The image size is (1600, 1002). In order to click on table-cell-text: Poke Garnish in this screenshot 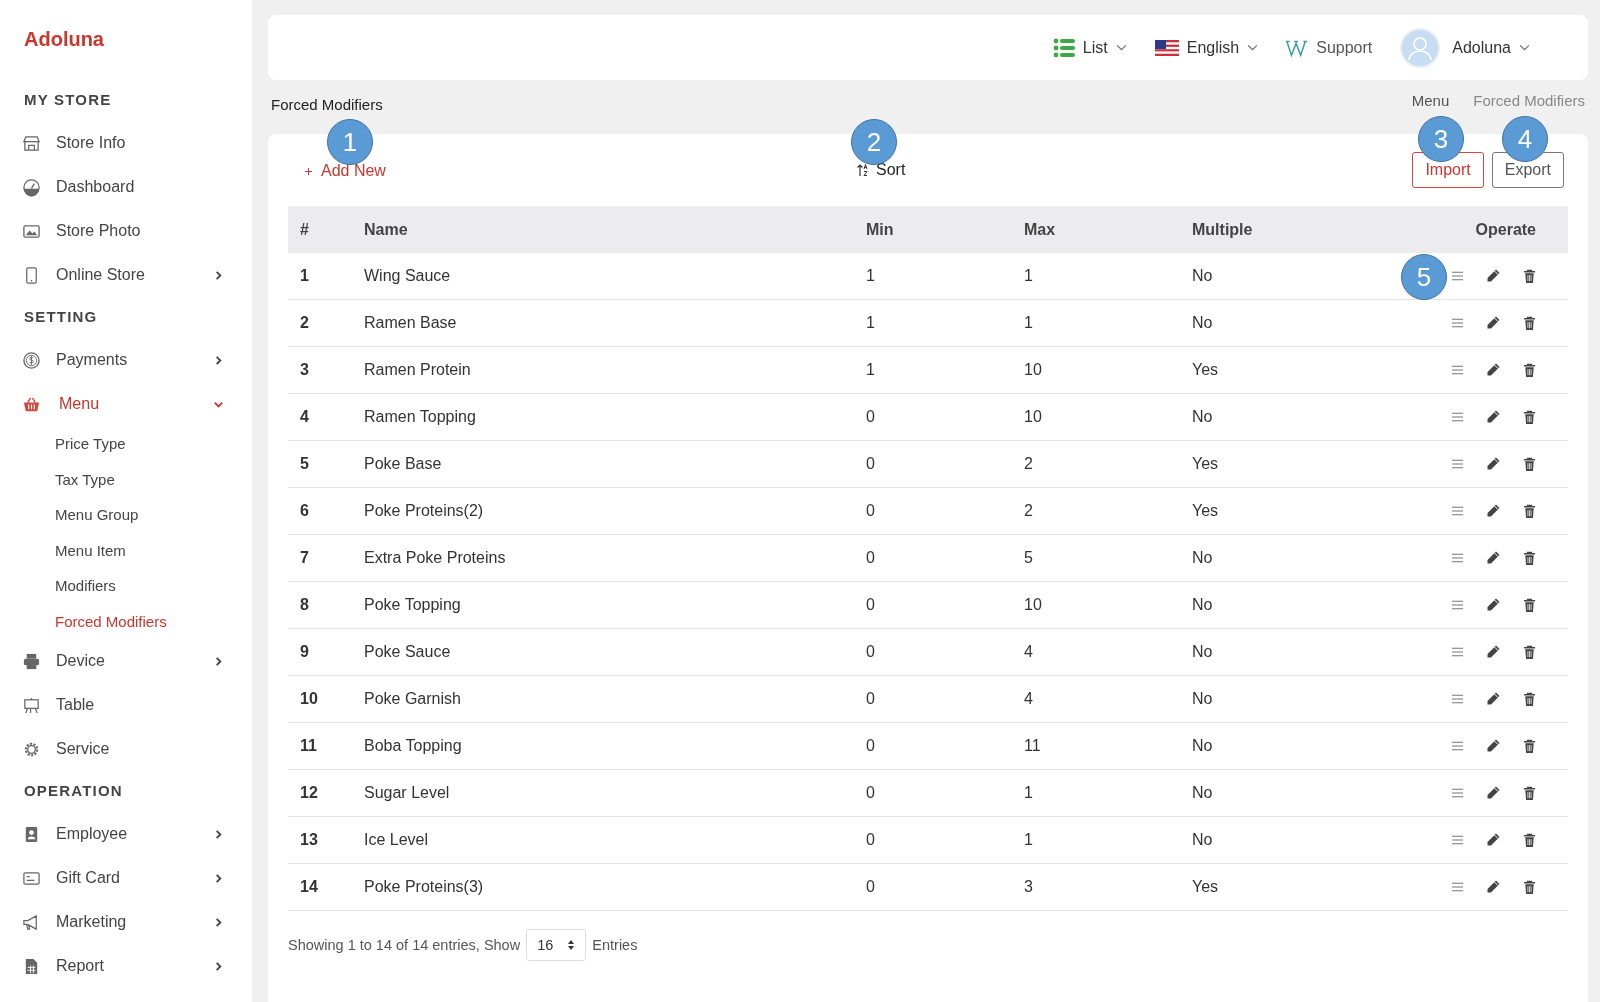, I will do `click(412, 699)`.